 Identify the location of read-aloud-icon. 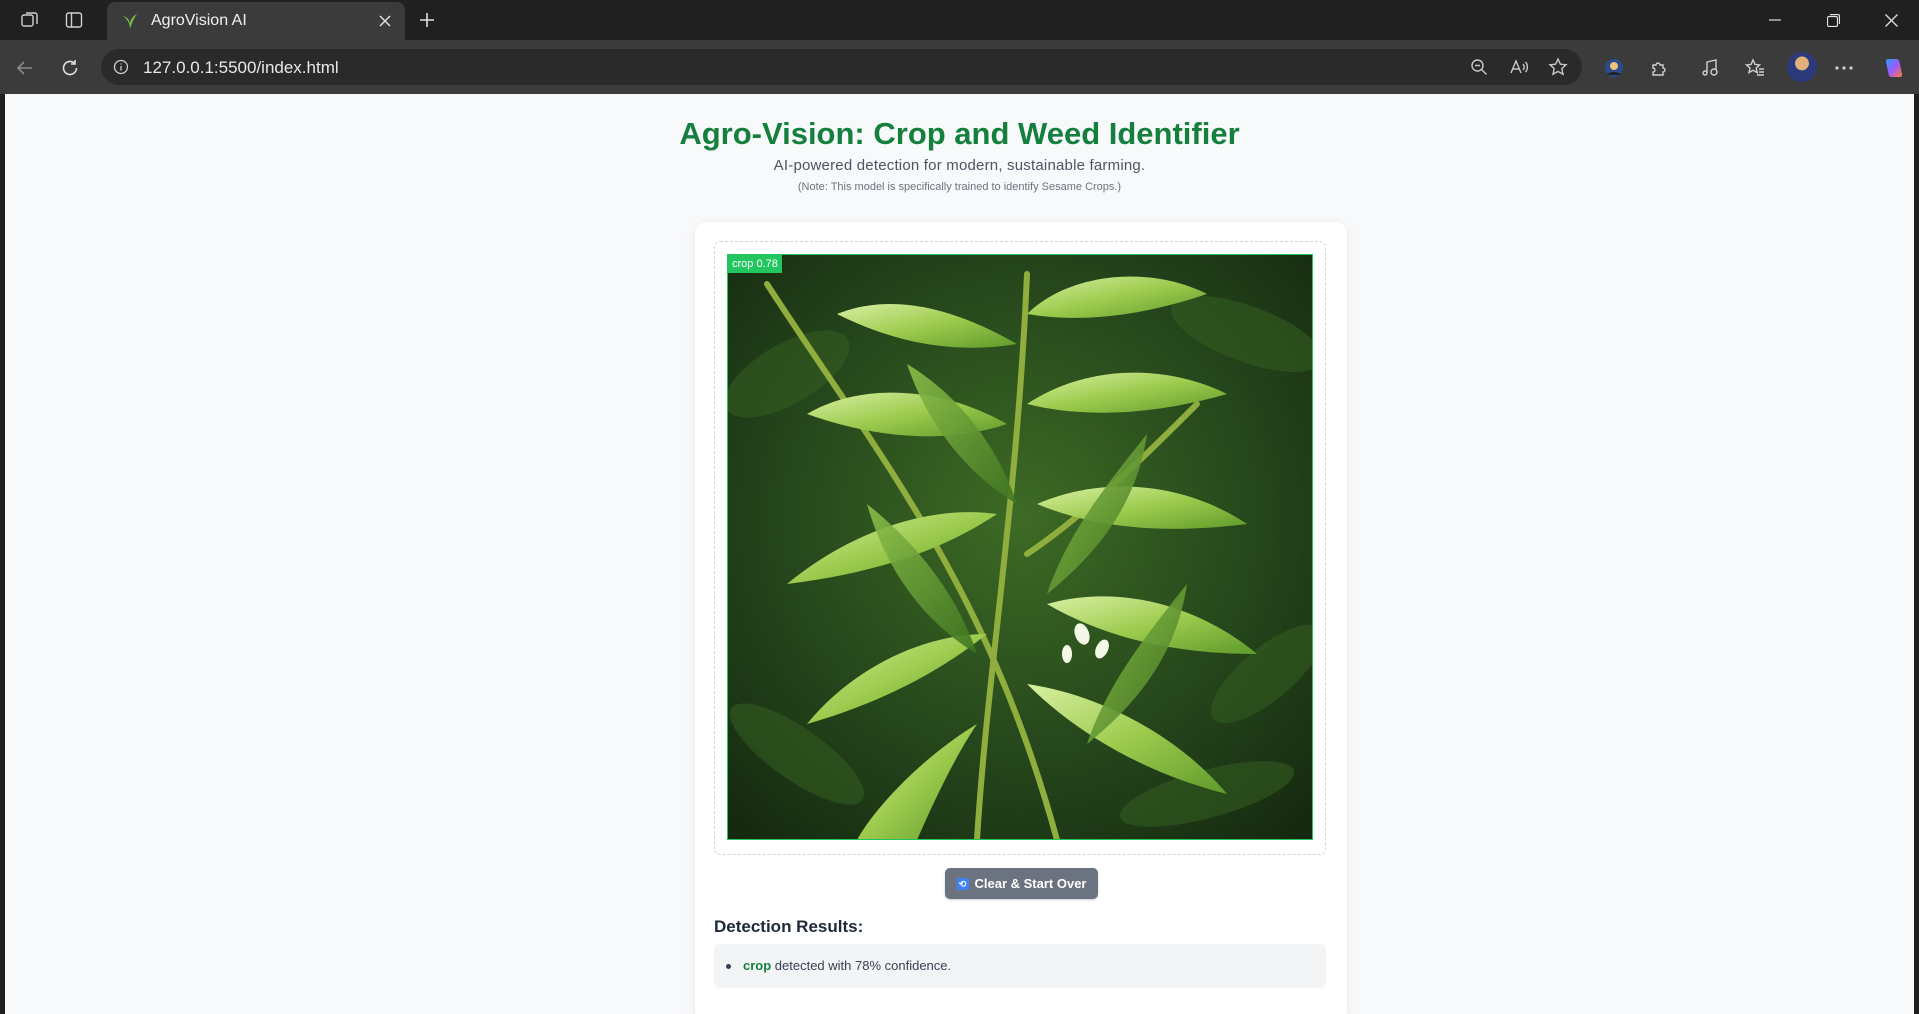
(1519, 67).